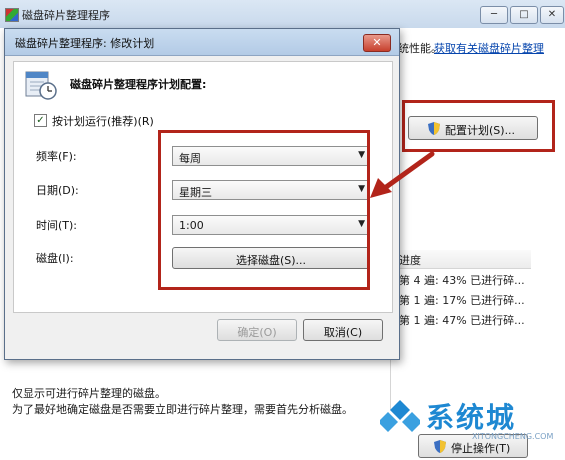 This screenshot has height=460, width=565. What do you see at coordinates (12, 15) in the screenshot?
I see `defrag-app-icon` at bounding box center [12, 15].